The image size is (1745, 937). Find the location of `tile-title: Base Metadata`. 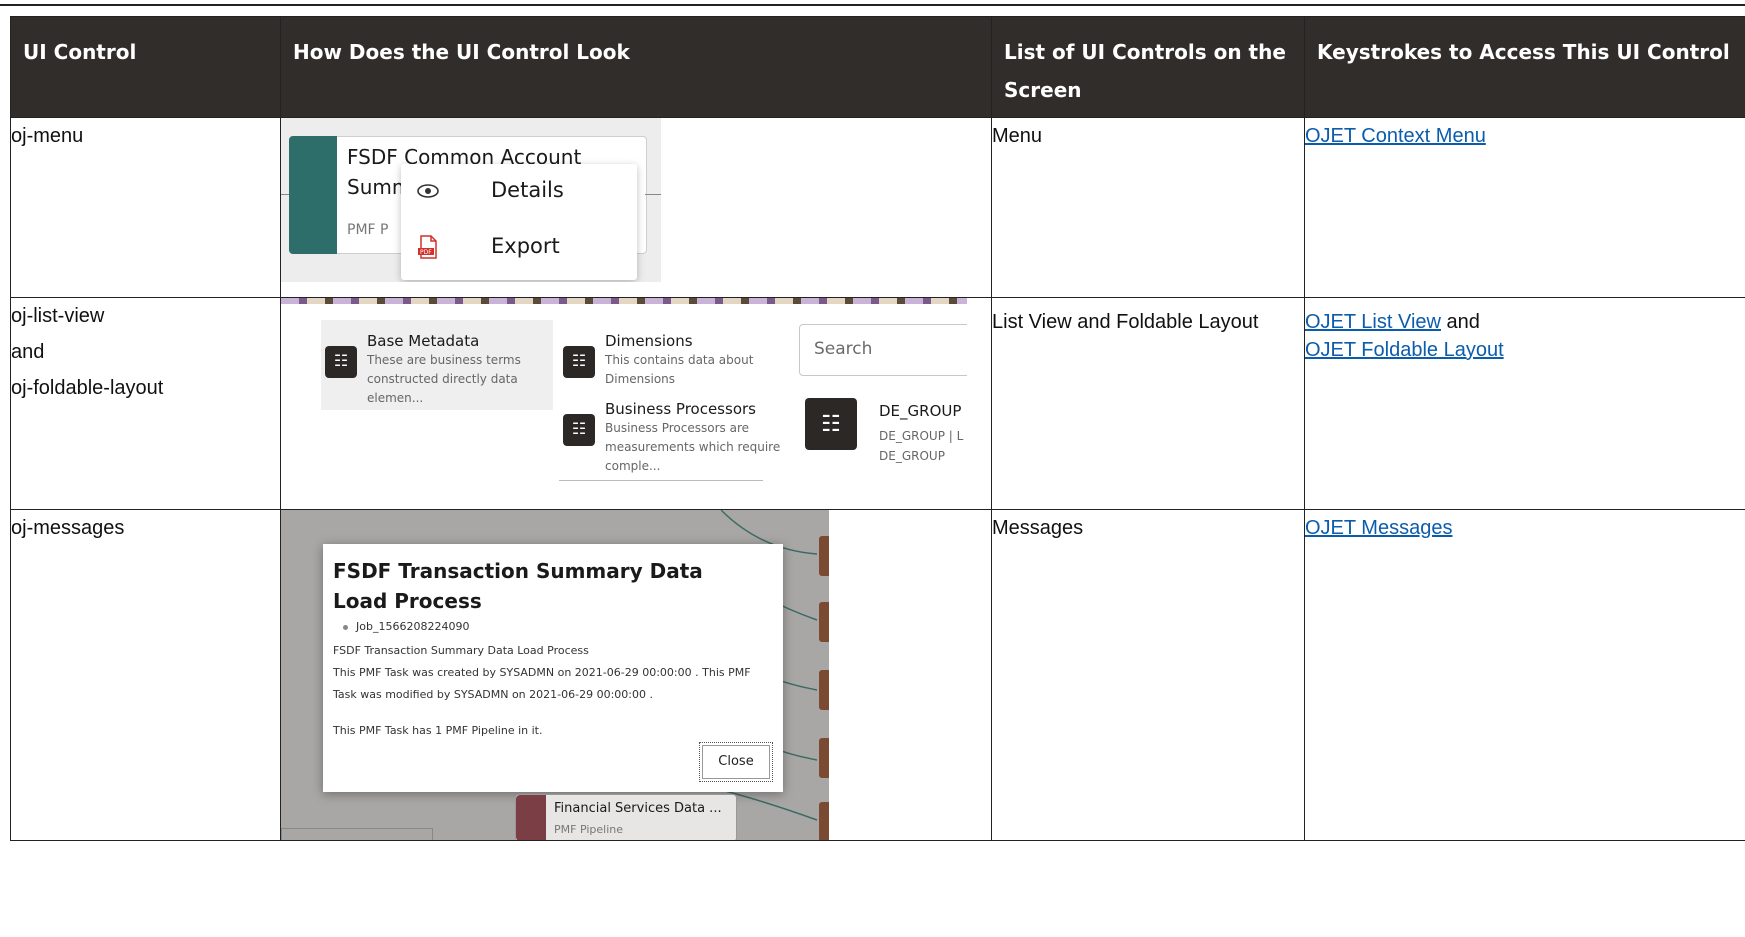

tile-title: Base Metadata is located at coordinates (423, 341).